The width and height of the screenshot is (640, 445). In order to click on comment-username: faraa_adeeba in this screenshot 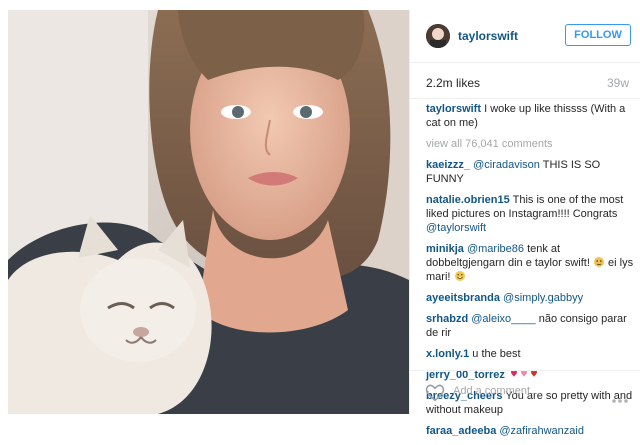, I will do `click(461, 431)`.